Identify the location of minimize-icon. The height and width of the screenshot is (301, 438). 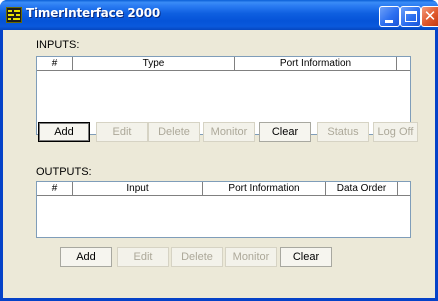
(389, 21).